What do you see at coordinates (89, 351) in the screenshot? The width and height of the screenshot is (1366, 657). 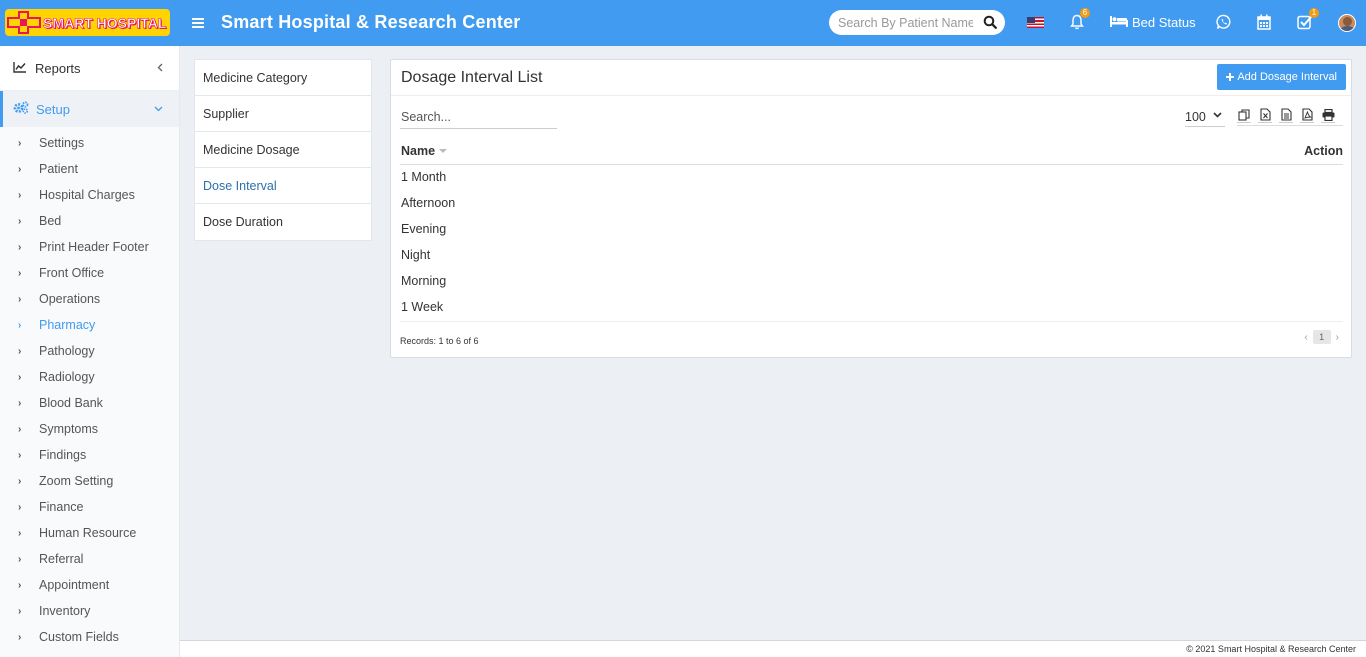 I see `sidebar-item-pathology: › Pathology` at bounding box center [89, 351].